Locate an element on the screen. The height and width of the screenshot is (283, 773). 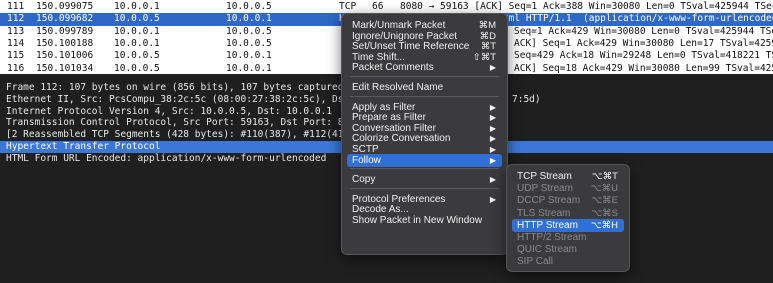
submenu-item-label: QUIC Stream is located at coordinates (547, 250).